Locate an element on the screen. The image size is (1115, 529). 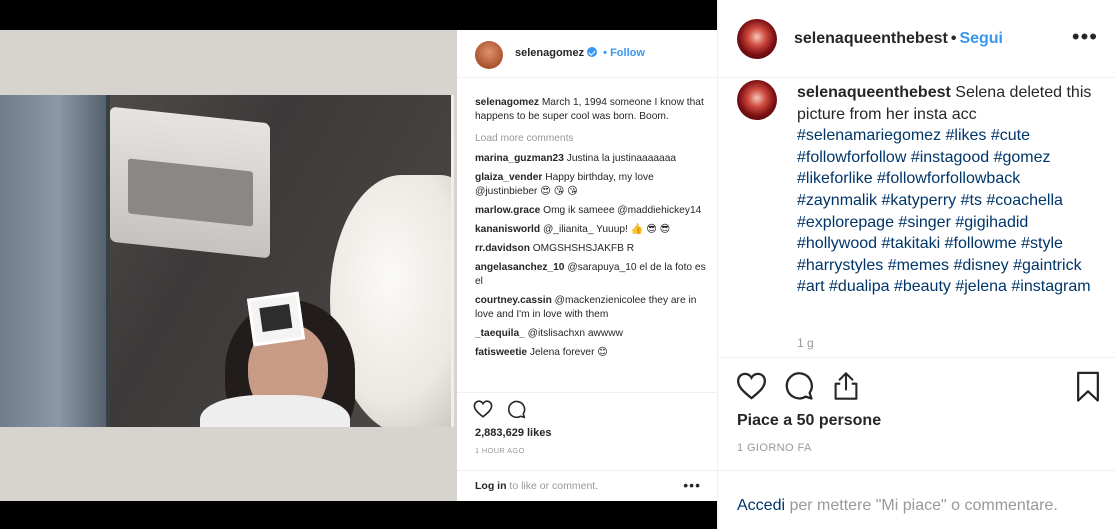
embedded-footer: Log in to like or comment. ••• is located at coordinates (587, 485).